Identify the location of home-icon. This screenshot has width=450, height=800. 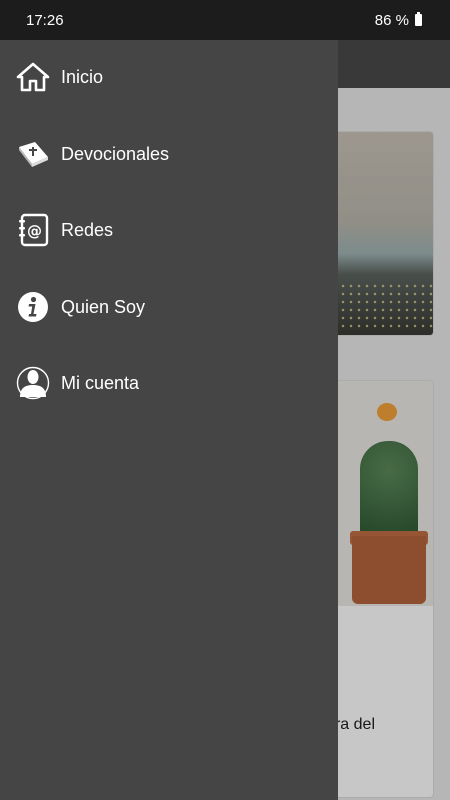
(33, 77).